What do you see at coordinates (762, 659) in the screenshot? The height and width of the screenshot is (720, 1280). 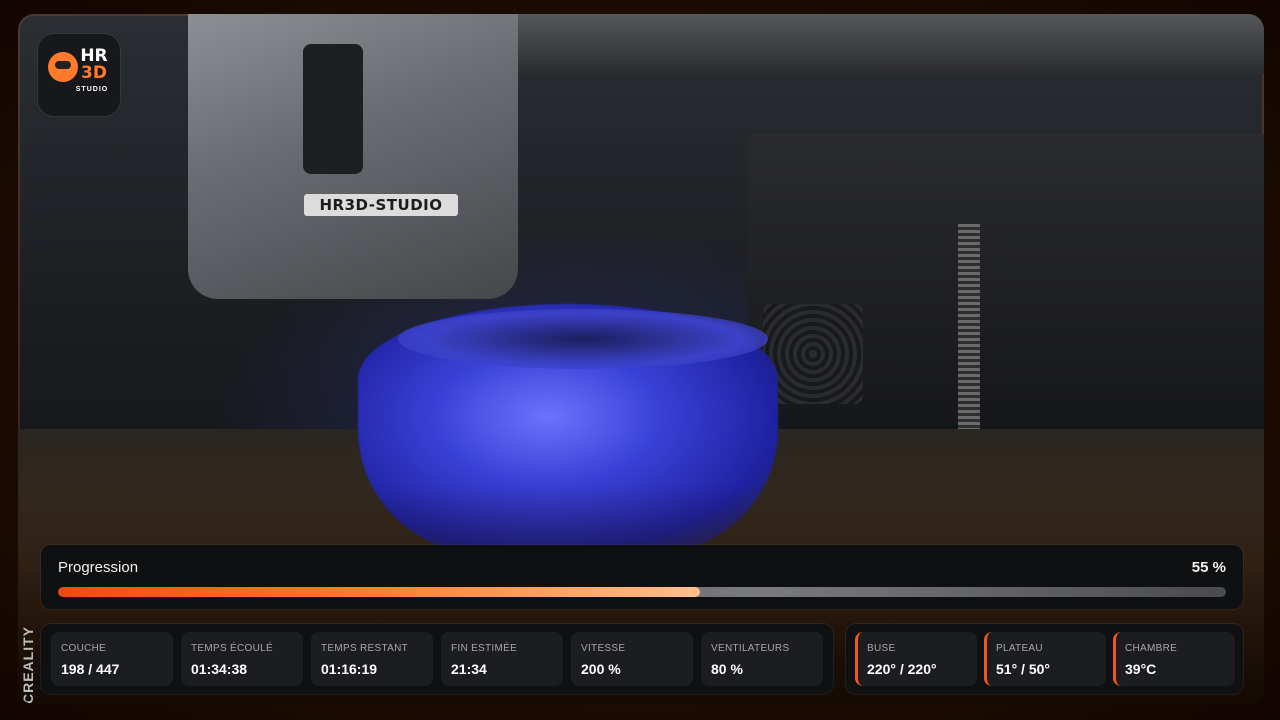 I see `stat-card-fans: VENTILATEURS 80 %` at bounding box center [762, 659].